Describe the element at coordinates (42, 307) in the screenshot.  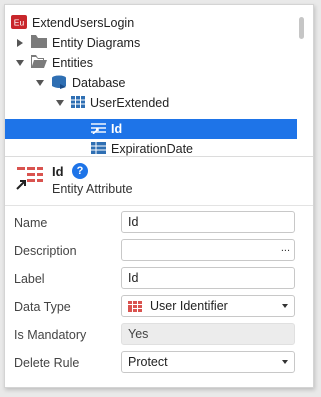
I see `data-type-label: Data Type` at that location.